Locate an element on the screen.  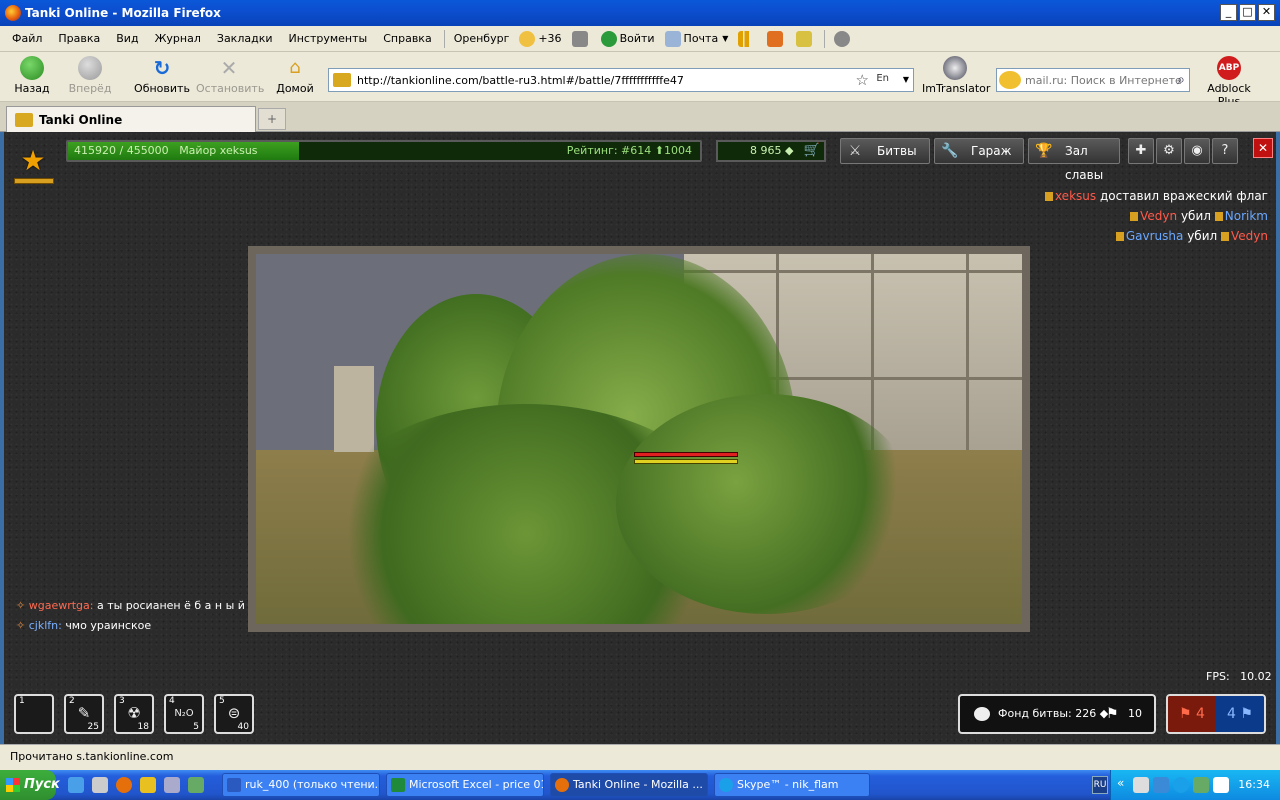
menu-separator is located at coordinates (444, 38).